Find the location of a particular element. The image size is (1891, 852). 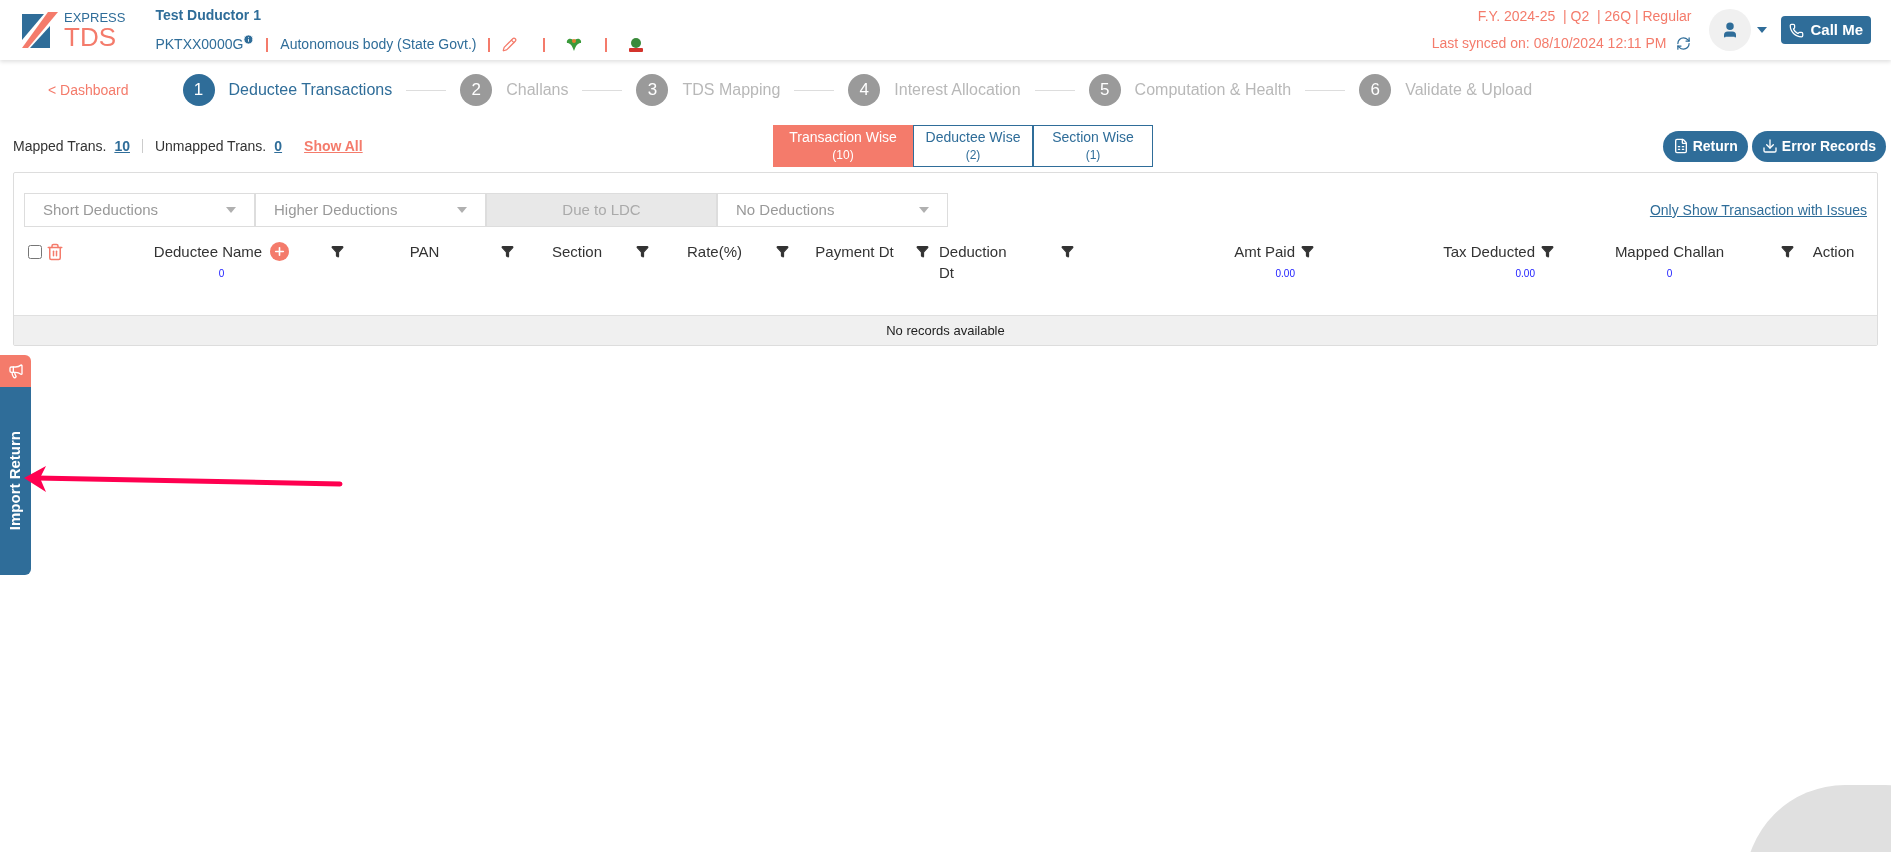

call-me-button: Call Me is located at coordinates (1826, 30).